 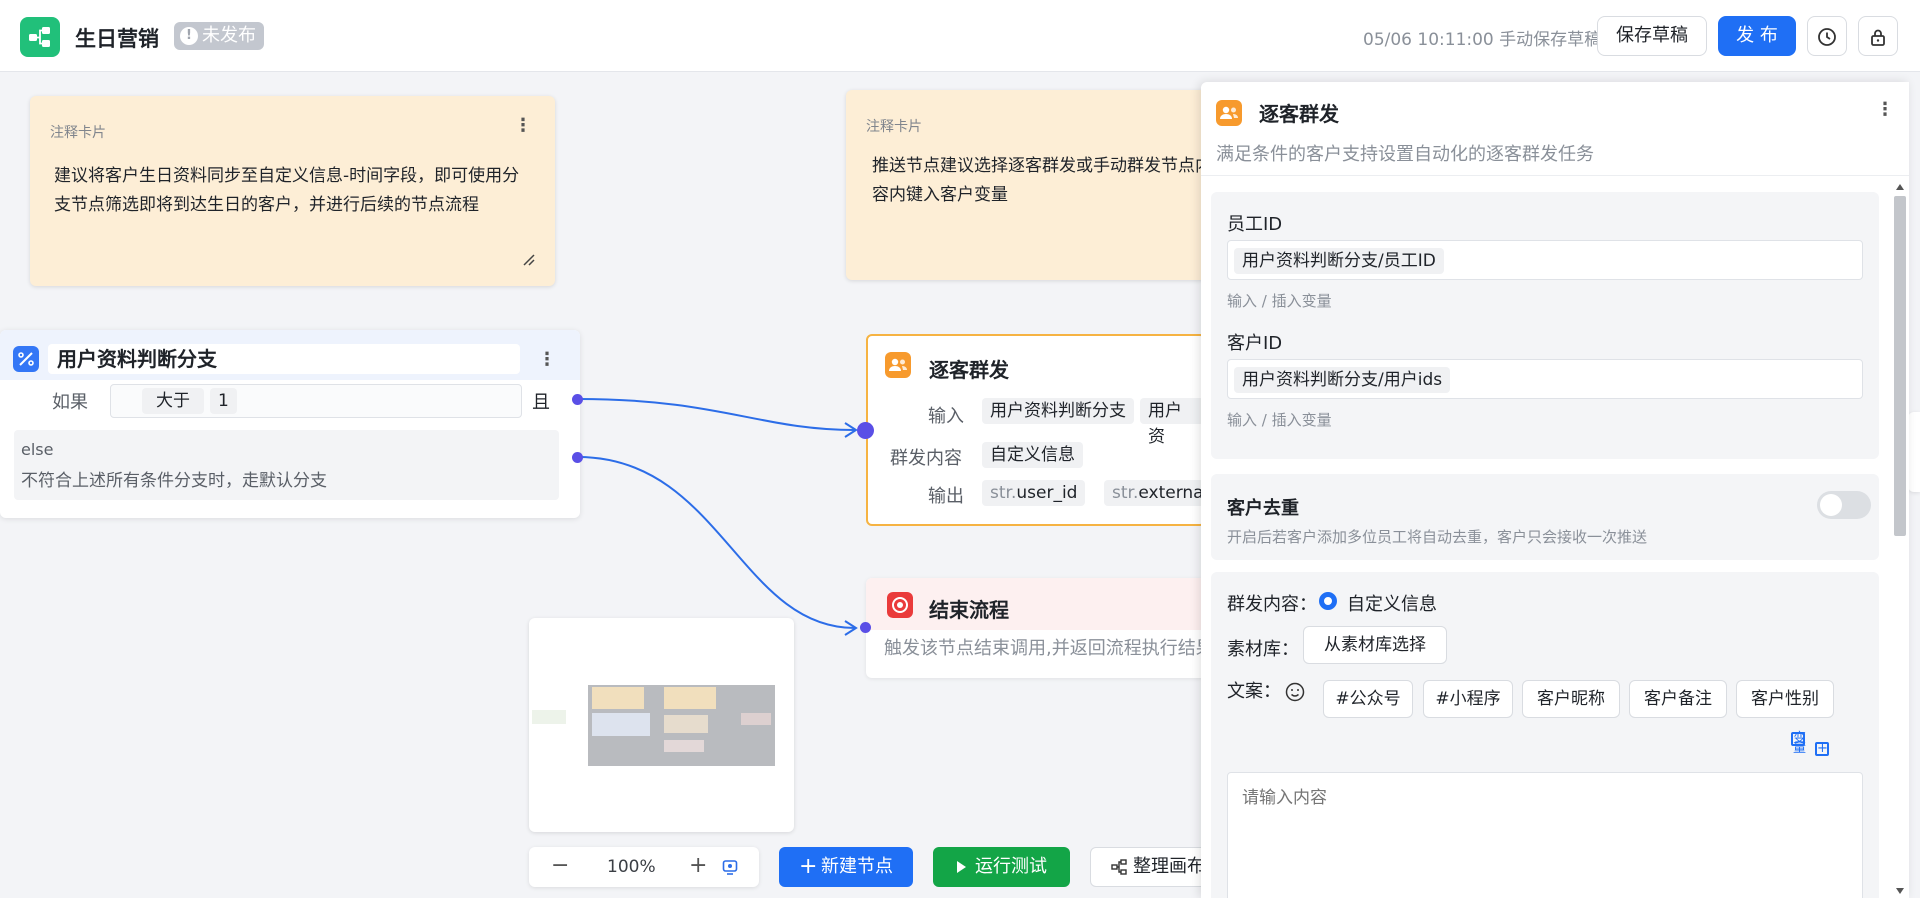 I want to click on panel-desc: 满足条件的客户支持设置自动化的逐客群发任务, so click(x=1405, y=154).